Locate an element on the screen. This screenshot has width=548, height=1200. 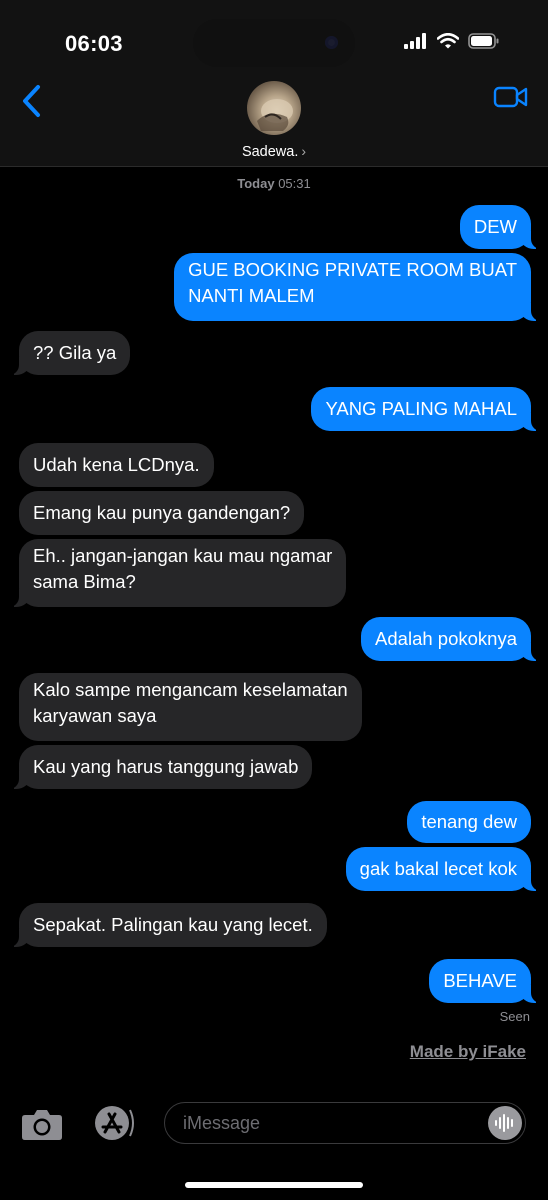
message-text: Sepakat. Palingan kau yang lecet. is located at coordinates (173, 924).